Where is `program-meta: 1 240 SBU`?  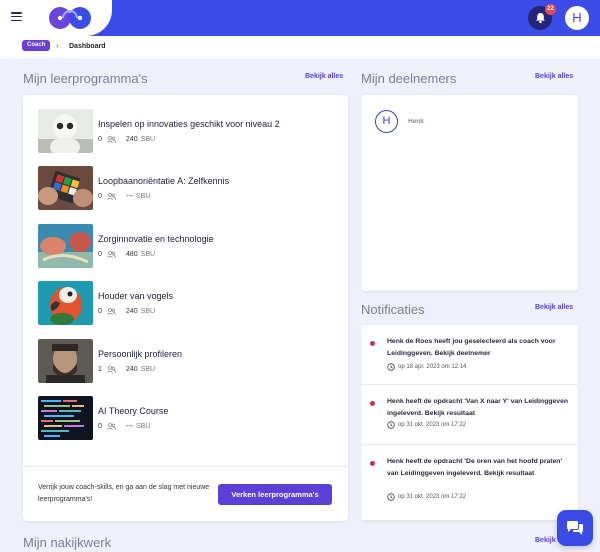
program-meta: 1 240 SBU is located at coordinates (126, 369).